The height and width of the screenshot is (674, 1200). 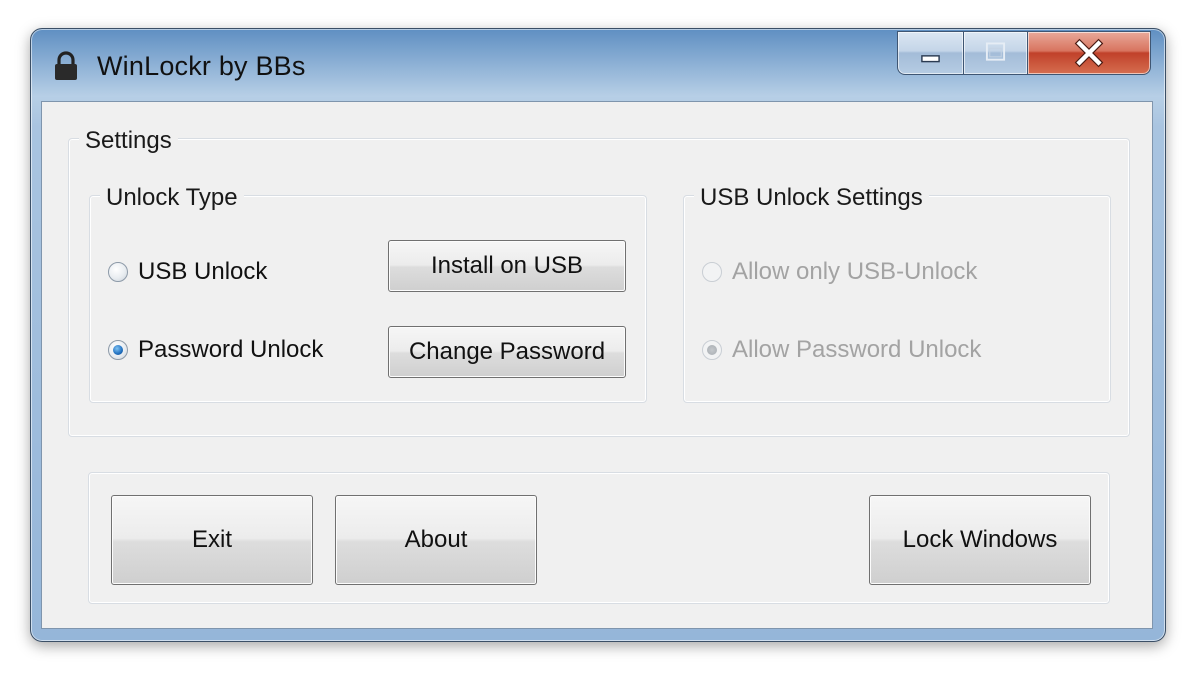 I want to click on title-bar: WinLockr by BBs, so click(x=598, y=65).